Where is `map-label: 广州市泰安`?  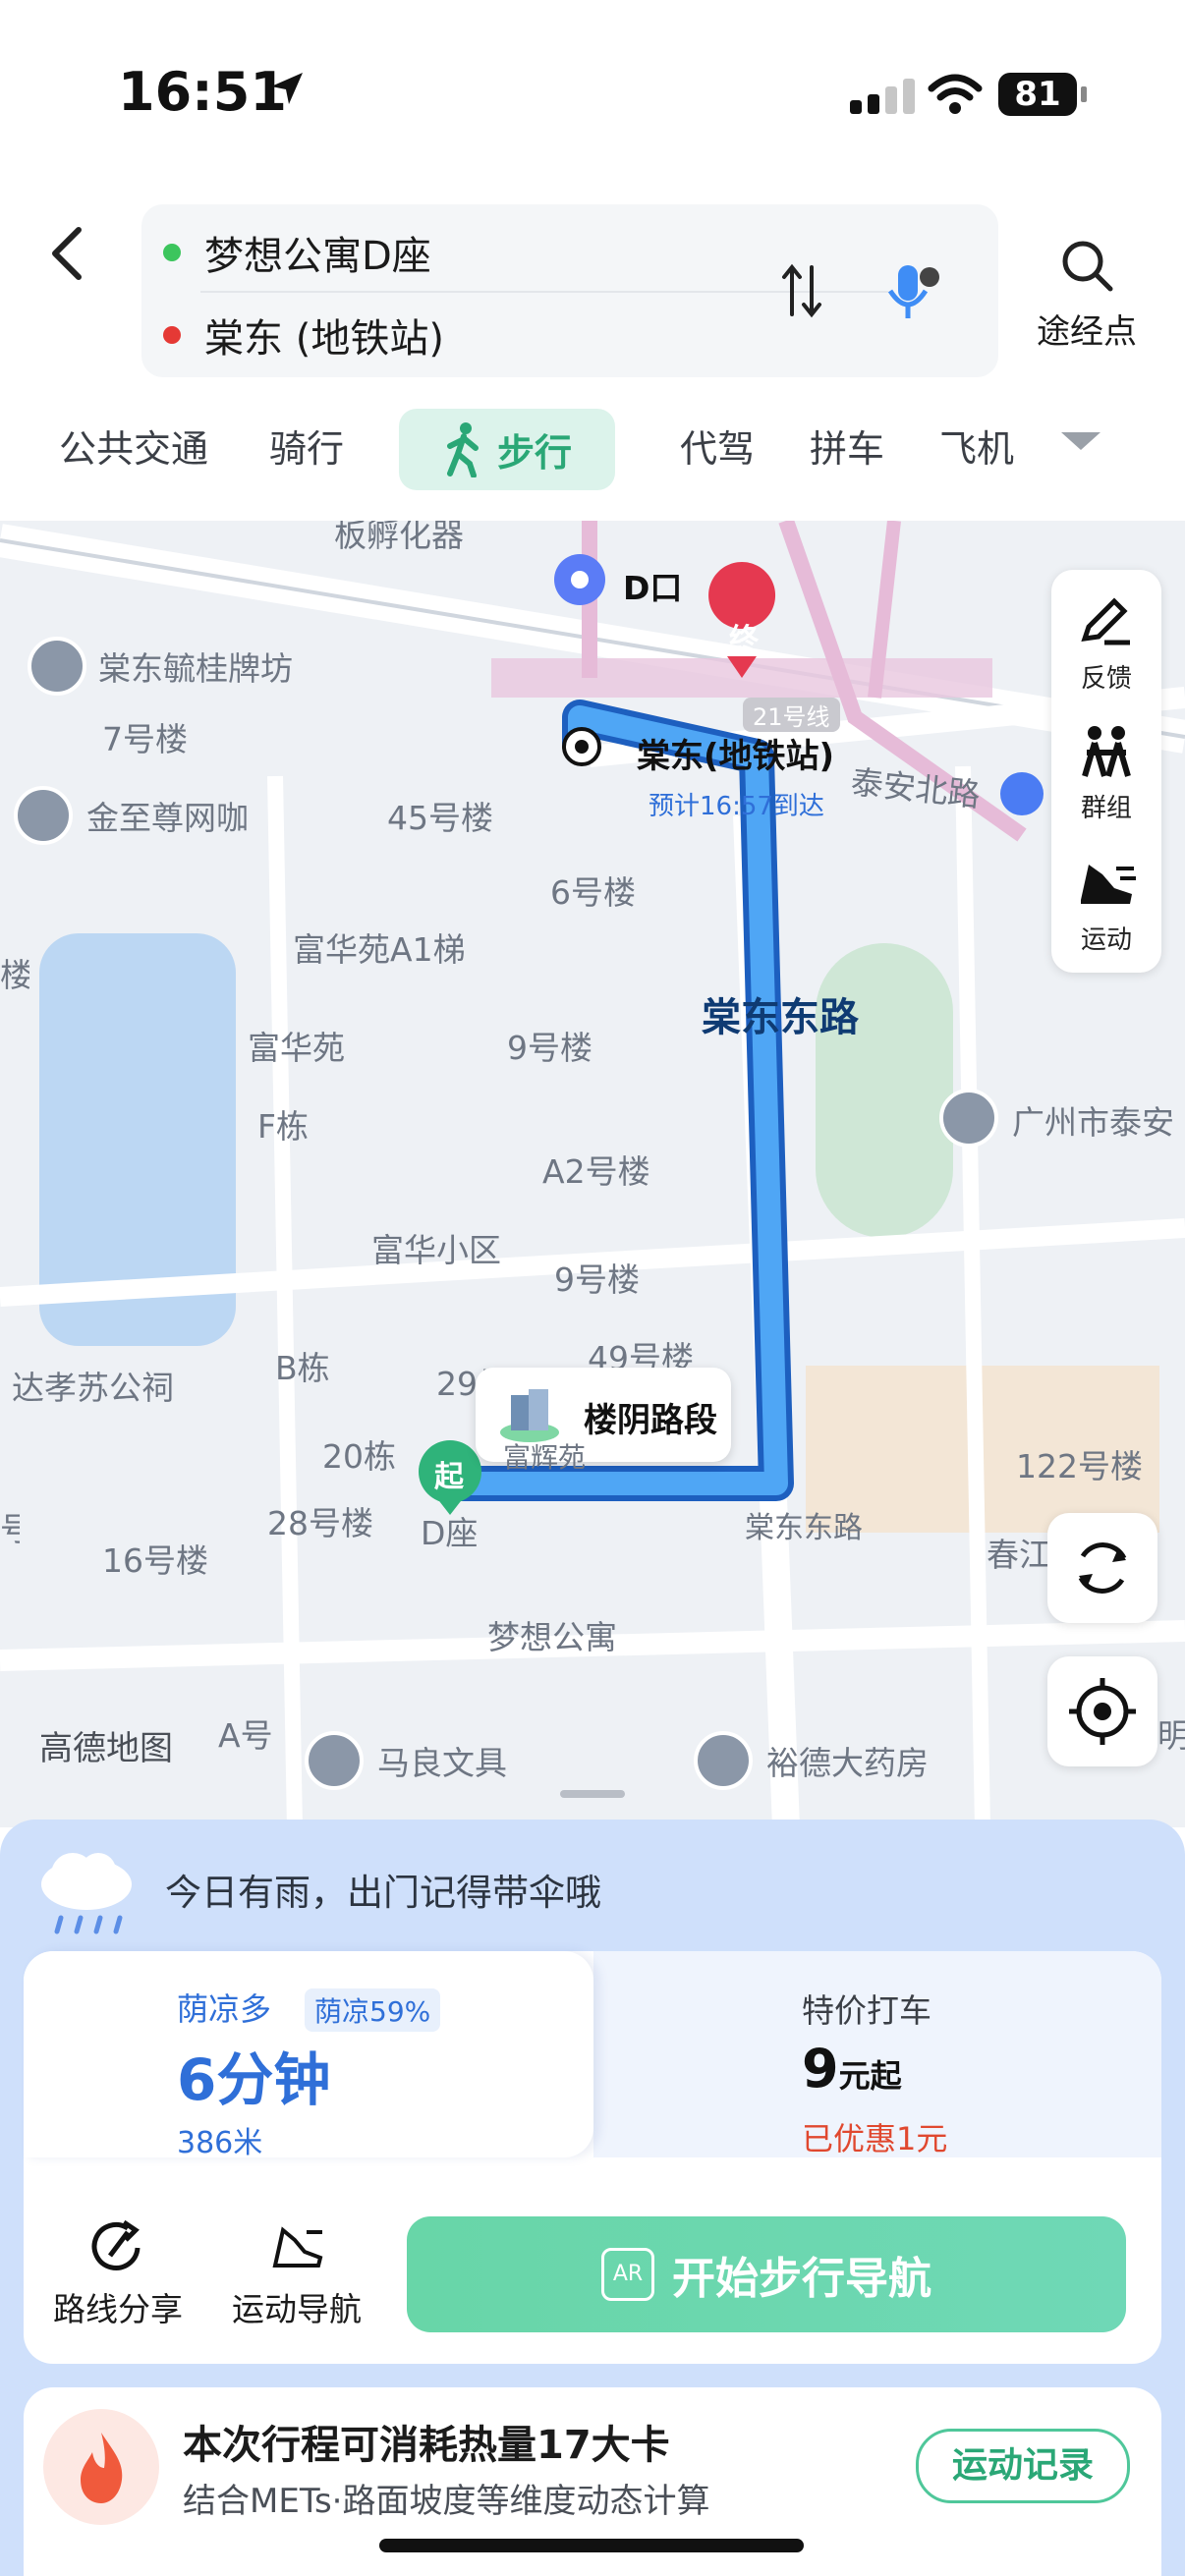
map-label: 广州市泰安 is located at coordinates (1093, 1122).